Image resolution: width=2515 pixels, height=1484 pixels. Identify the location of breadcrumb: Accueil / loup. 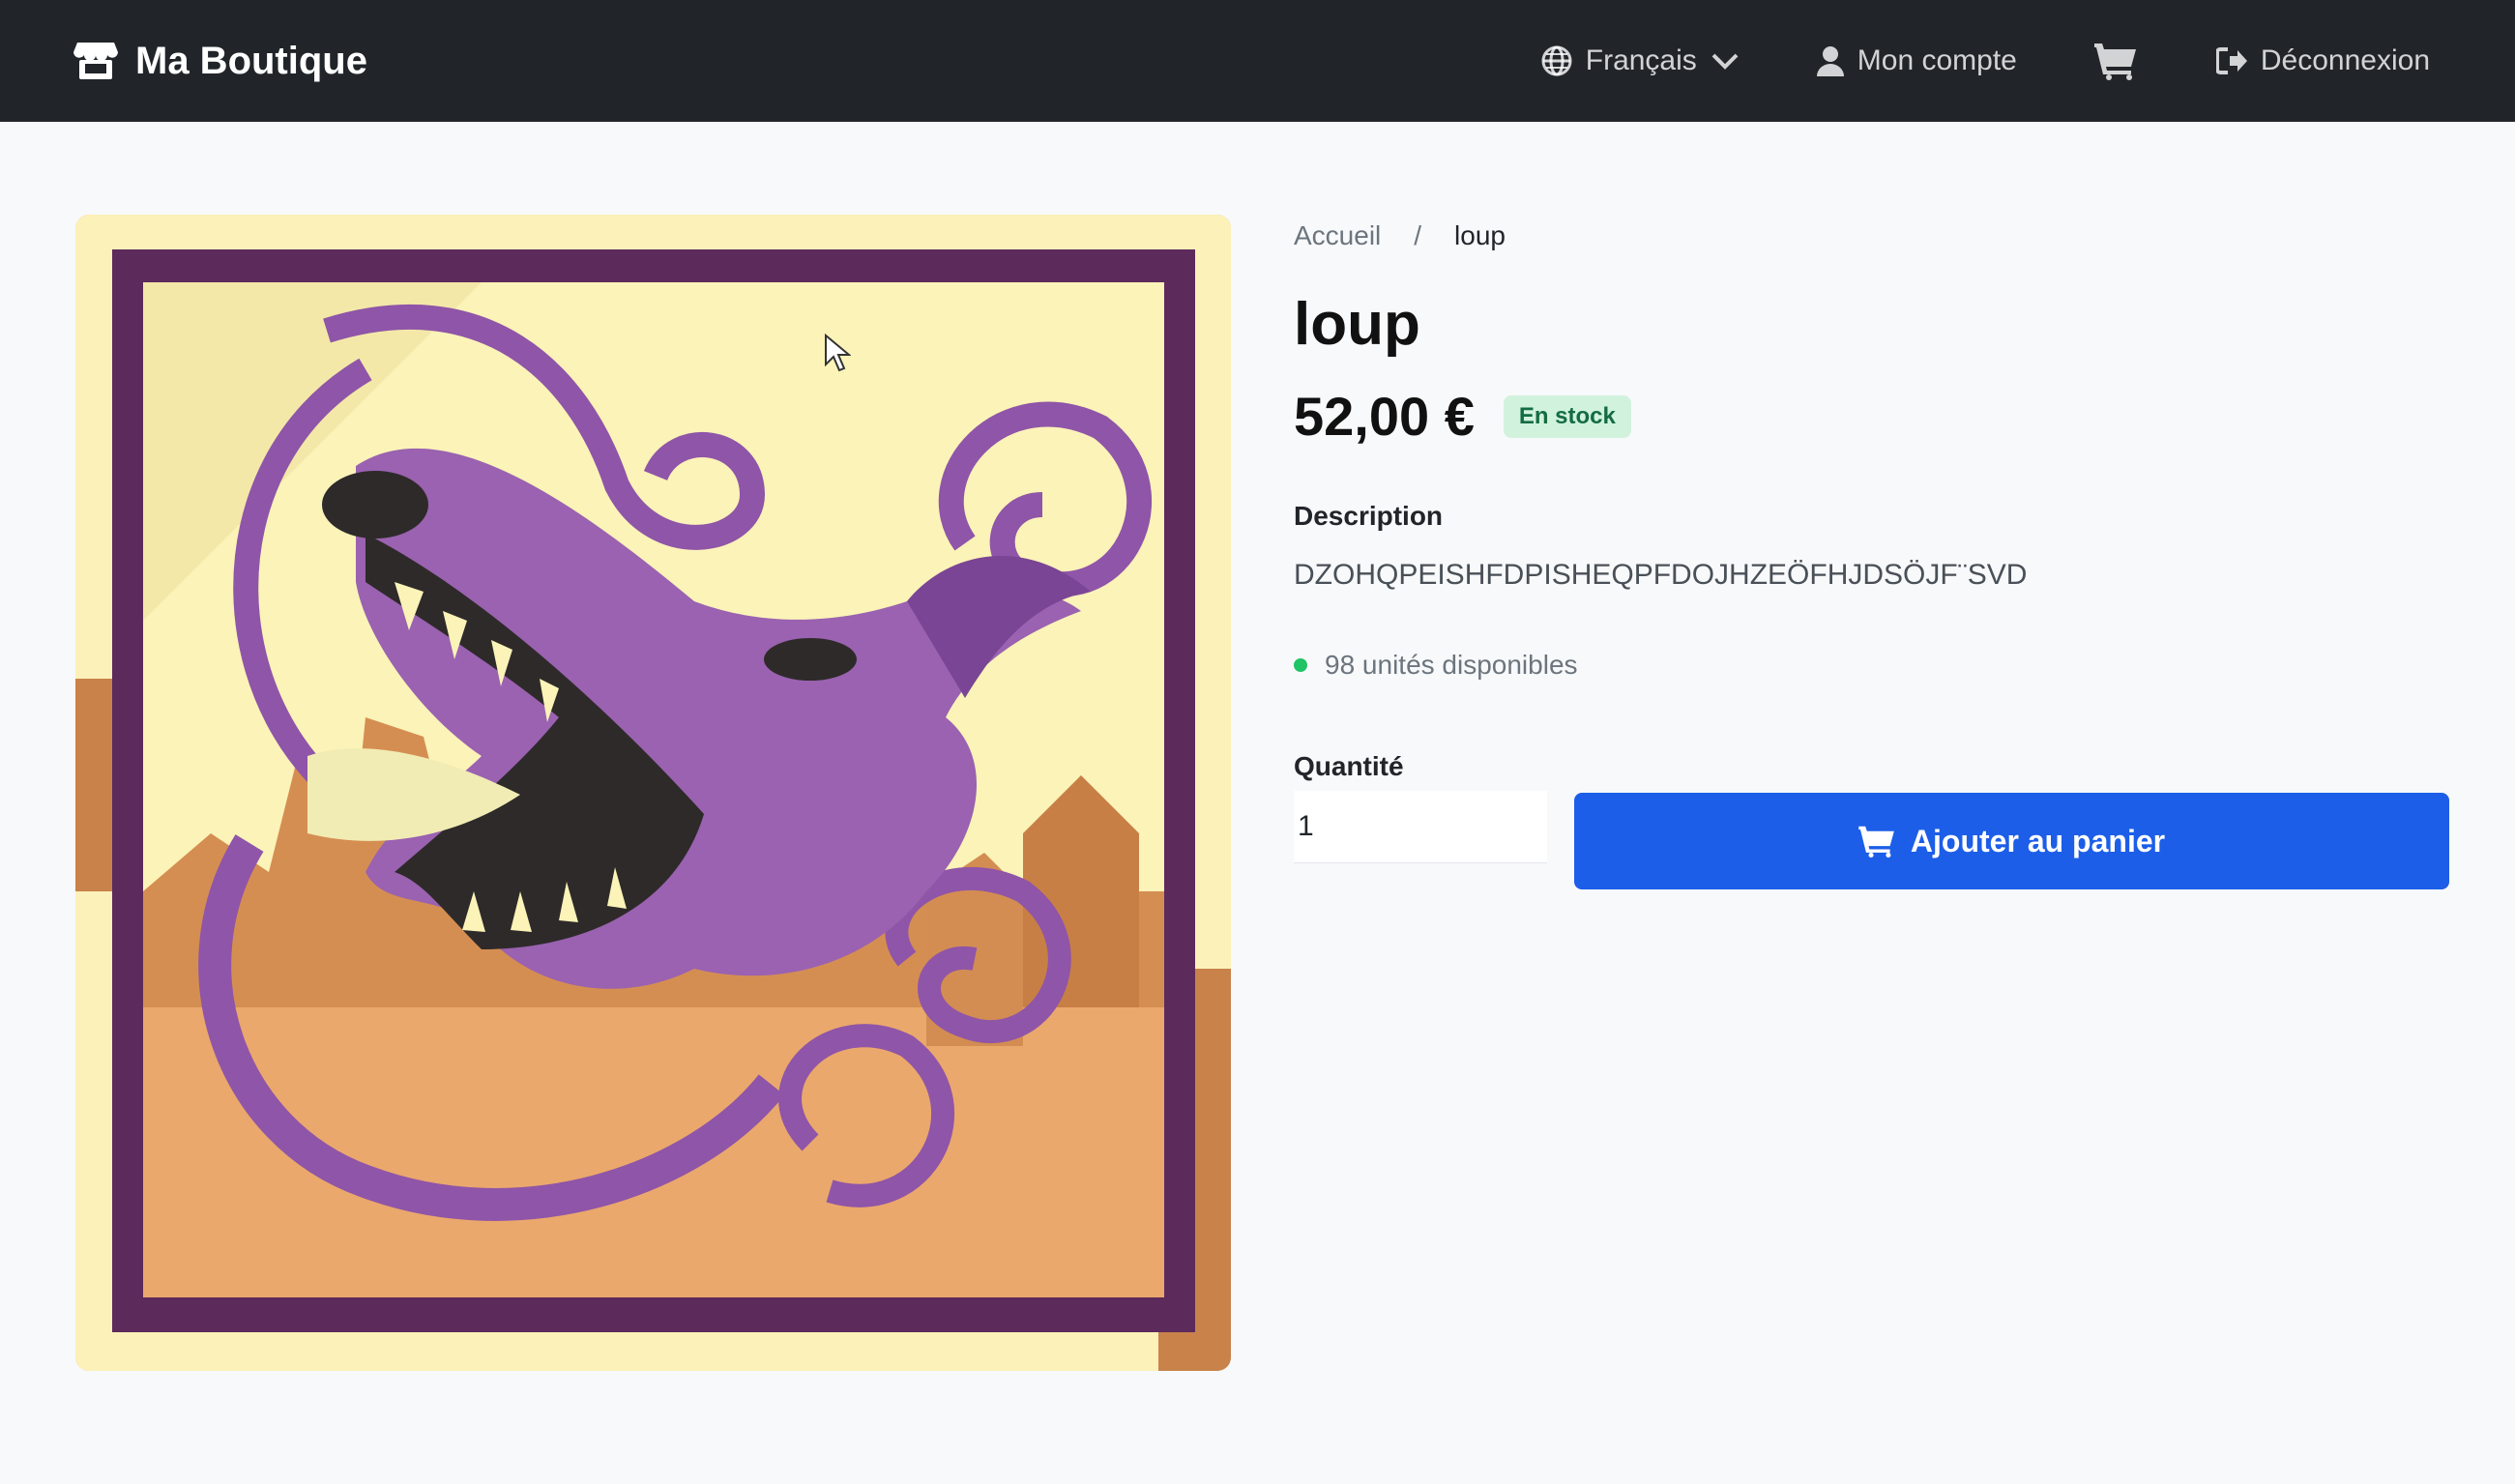
(1400, 235).